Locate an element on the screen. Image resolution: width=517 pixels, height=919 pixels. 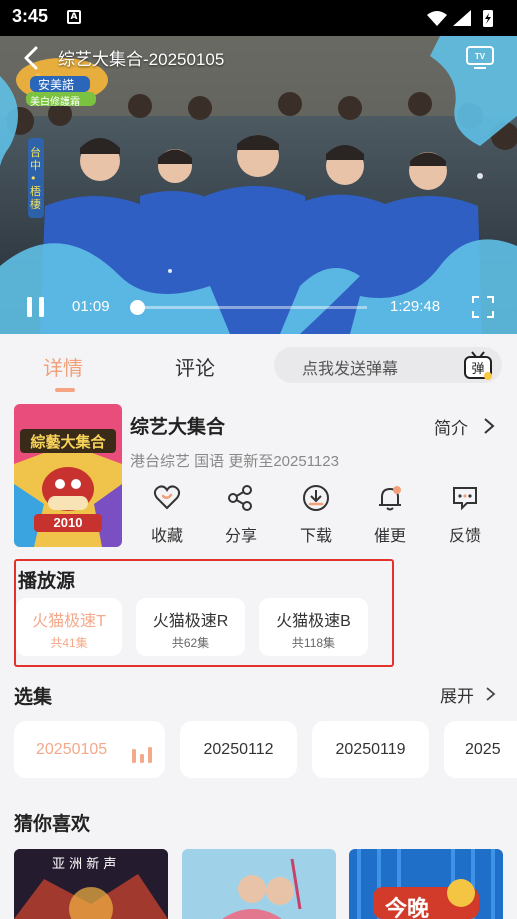
signal-icon is located at coordinates (462, 18).